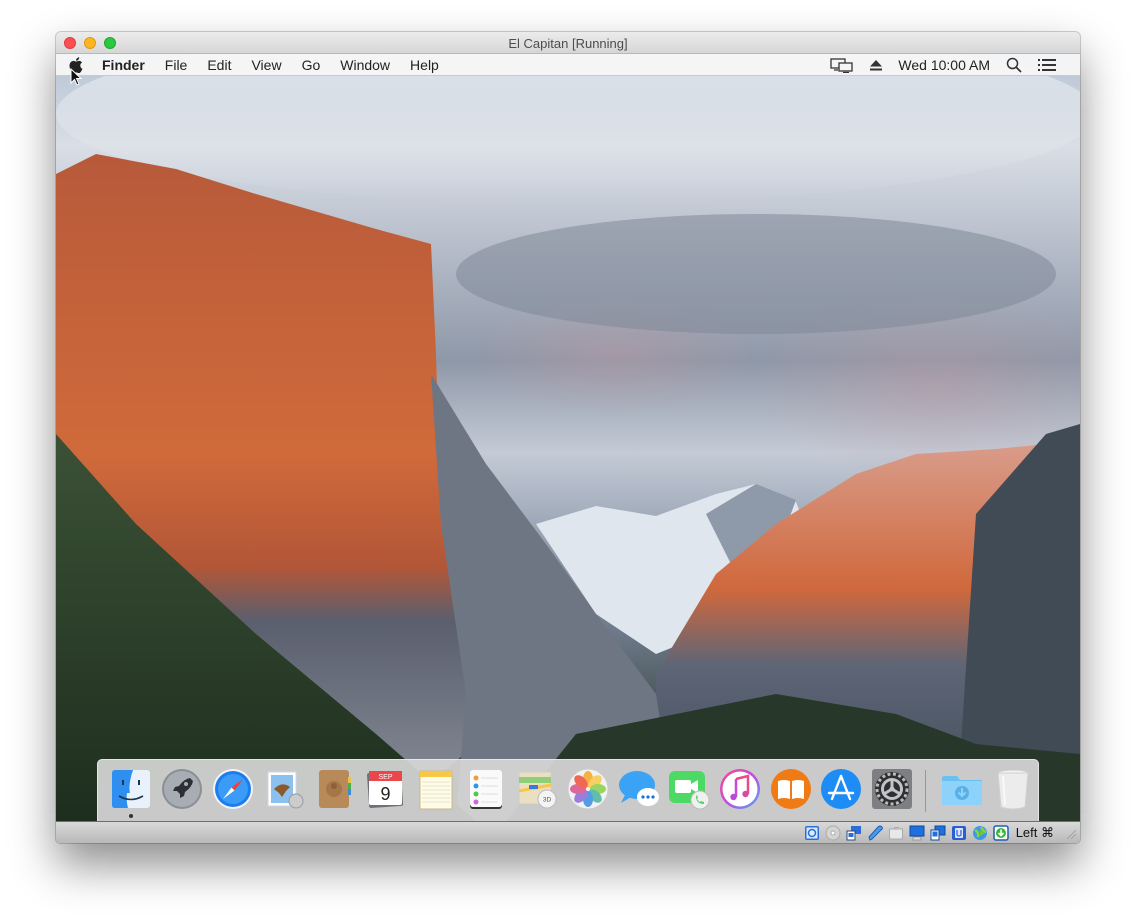 This screenshot has width=1136, height=923. I want to click on dock-item-facetime, so click(689, 789).